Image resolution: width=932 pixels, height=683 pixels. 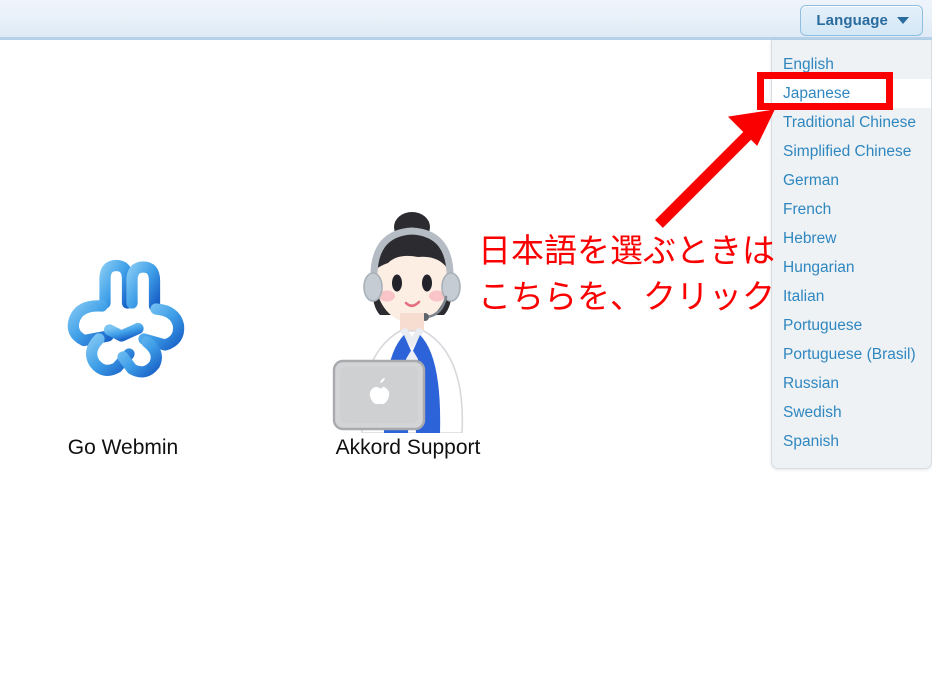 I want to click on tile-go-webmin: Go Webmin, so click(x=123, y=330).